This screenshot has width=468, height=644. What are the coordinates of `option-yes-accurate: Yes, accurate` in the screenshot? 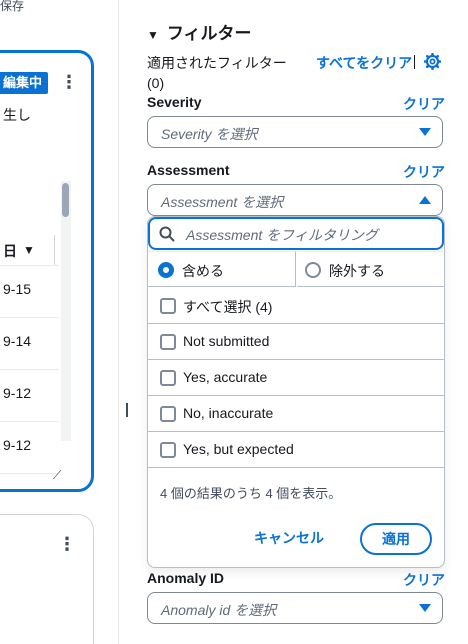 It's located at (296, 378).